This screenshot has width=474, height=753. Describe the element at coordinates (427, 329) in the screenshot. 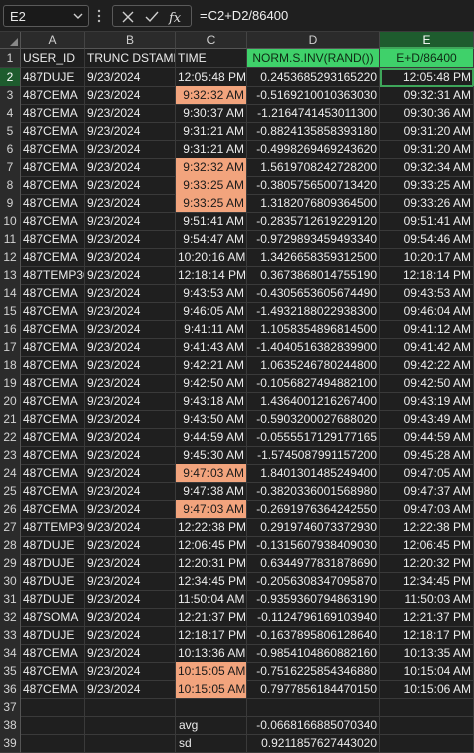

I see `cell-e16: 09:41:12 AM` at that location.